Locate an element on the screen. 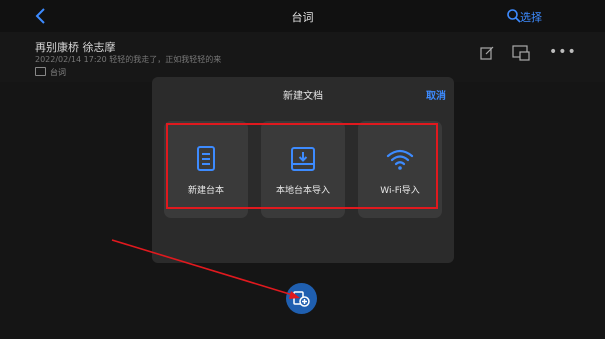 Image resolution: width=605 pixels, height=339 pixels. present-icon is located at coordinates (521, 53).